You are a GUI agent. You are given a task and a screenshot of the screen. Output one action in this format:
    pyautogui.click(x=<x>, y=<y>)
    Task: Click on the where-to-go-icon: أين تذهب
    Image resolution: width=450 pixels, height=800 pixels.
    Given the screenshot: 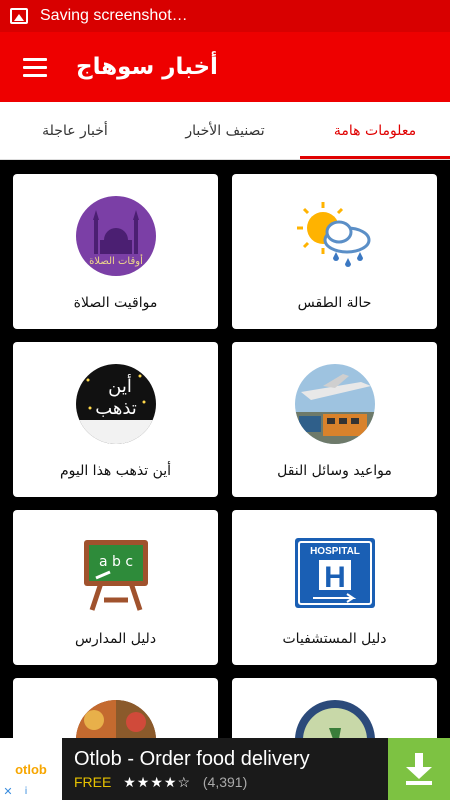 What is the action you would take?
    pyautogui.click(x=115, y=404)
    